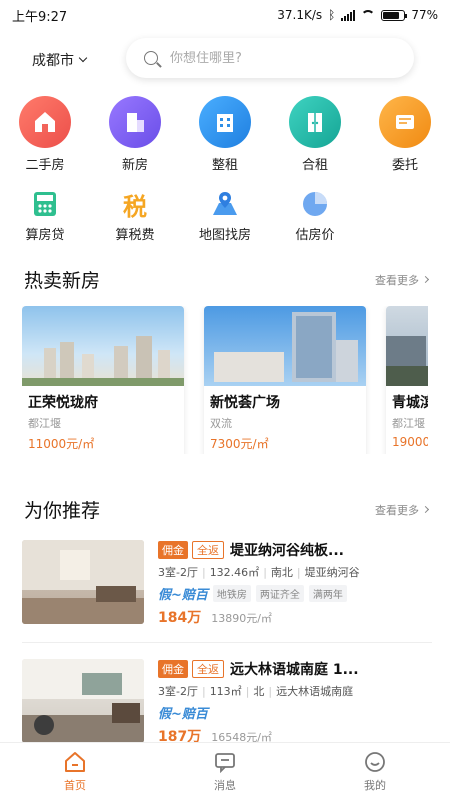 The width and height of the screenshot is (450, 800). Describe the element at coordinates (83, 58) in the screenshot. I see `chevron-down-icon` at that location.